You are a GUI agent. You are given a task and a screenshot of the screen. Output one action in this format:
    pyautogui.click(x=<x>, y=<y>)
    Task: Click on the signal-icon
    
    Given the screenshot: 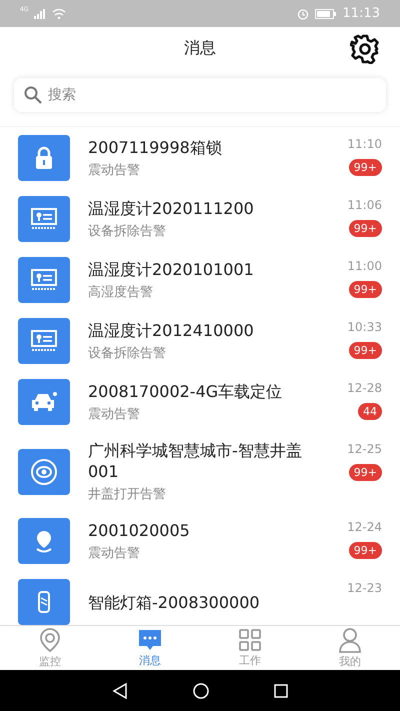 What is the action you would take?
    pyautogui.click(x=40, y=13)
    